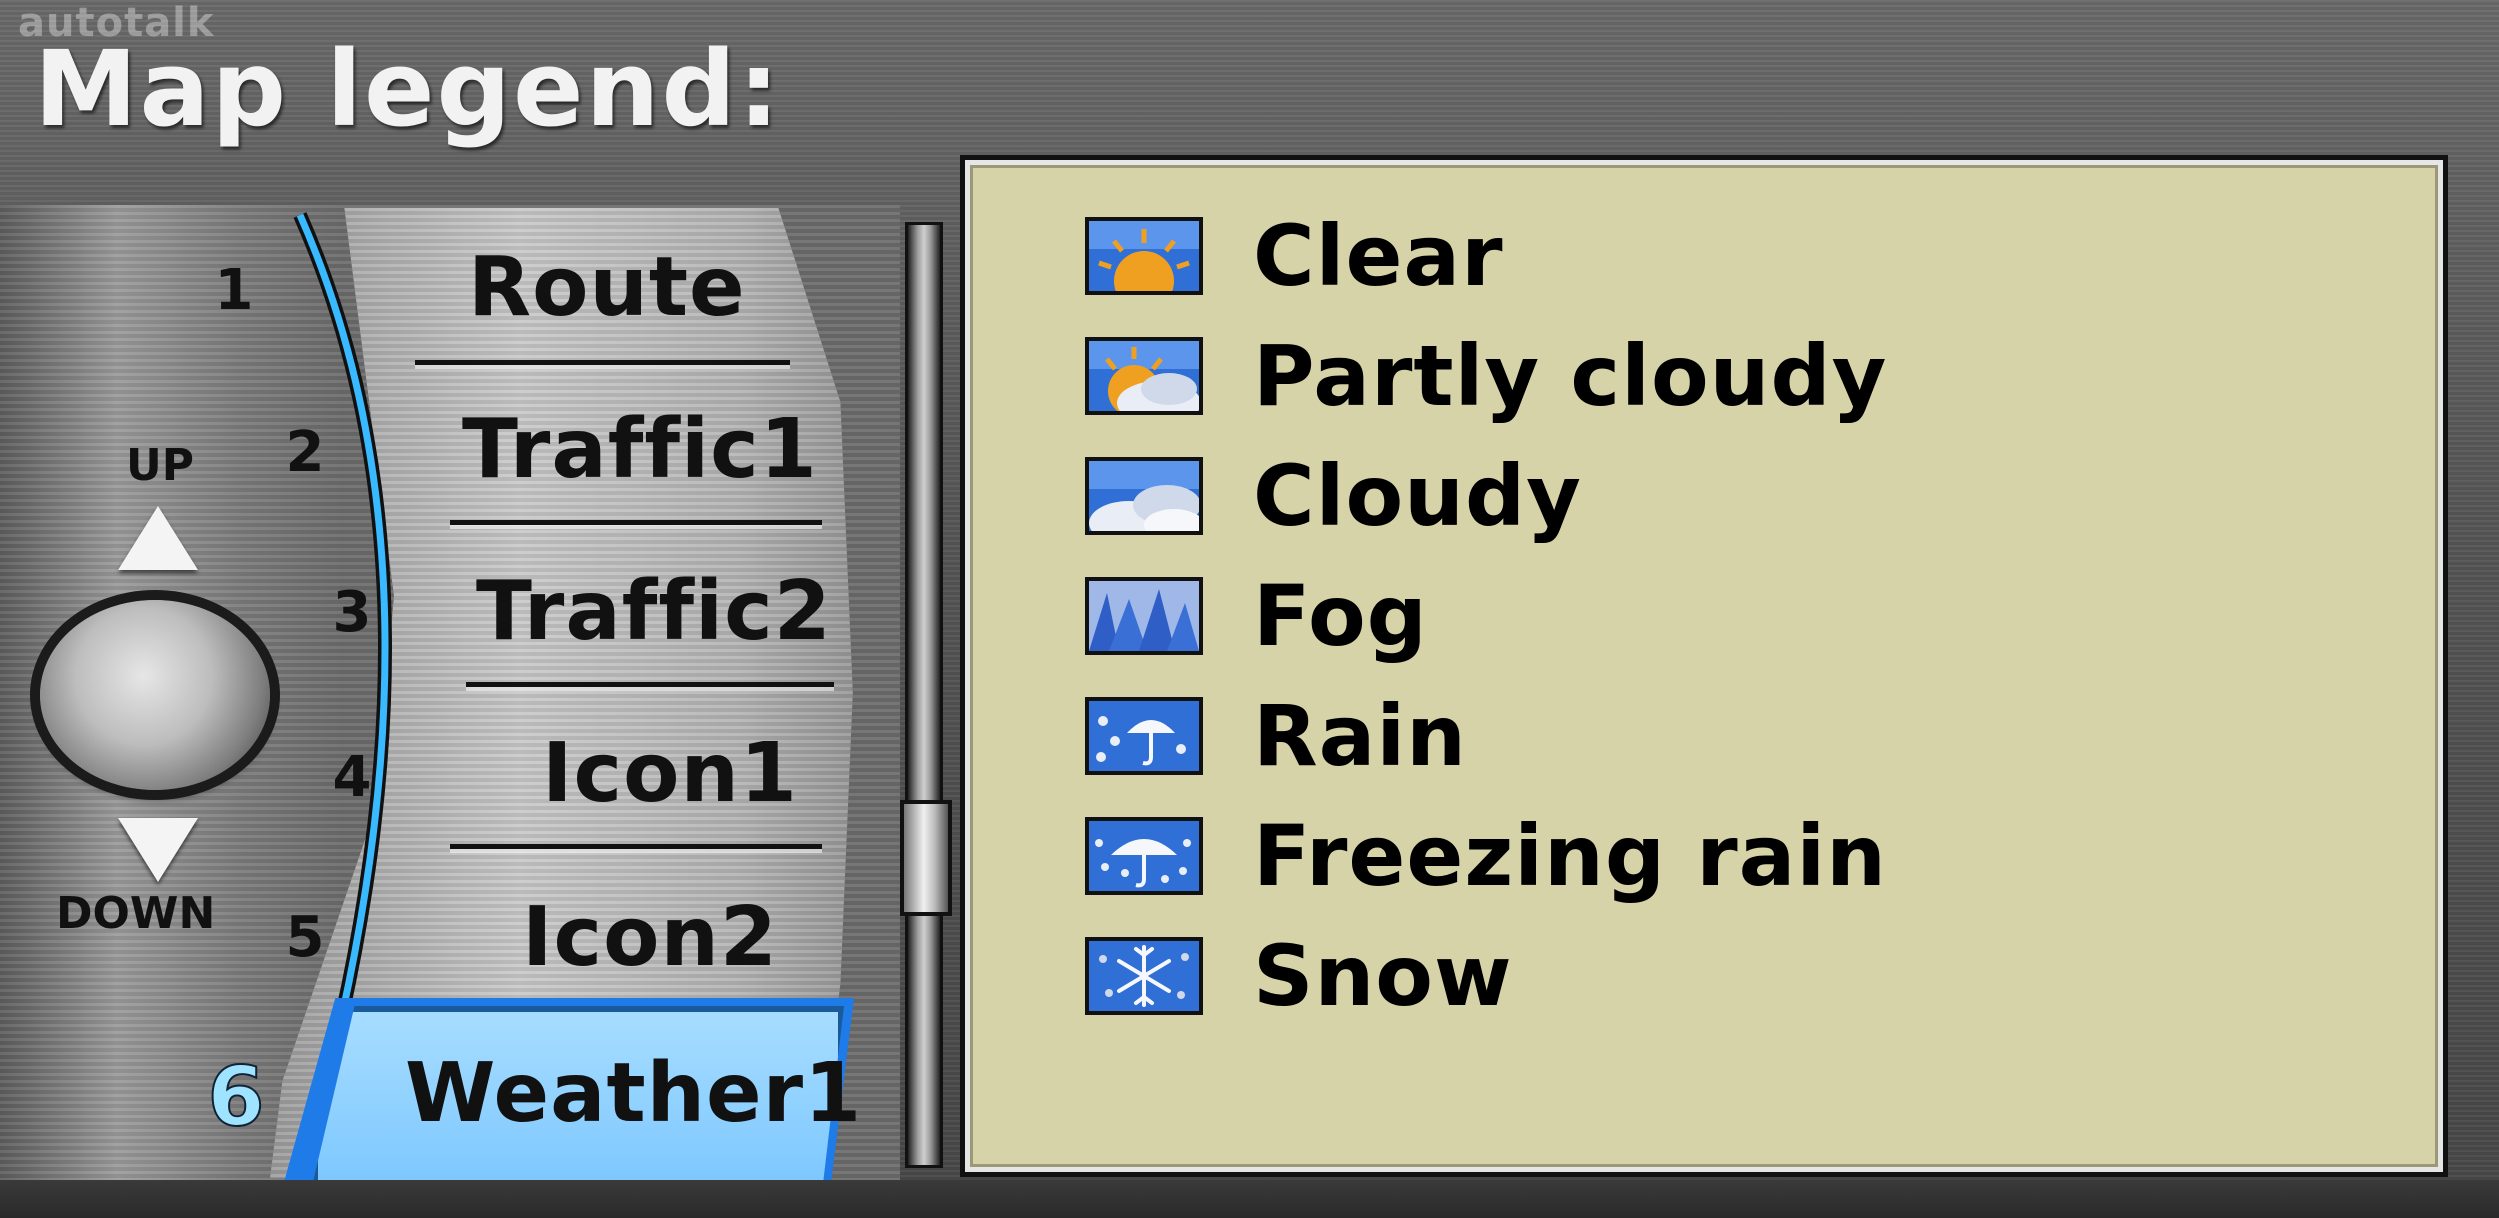  I want to click on legend-label-fog: Fog, so click(1340, 616).